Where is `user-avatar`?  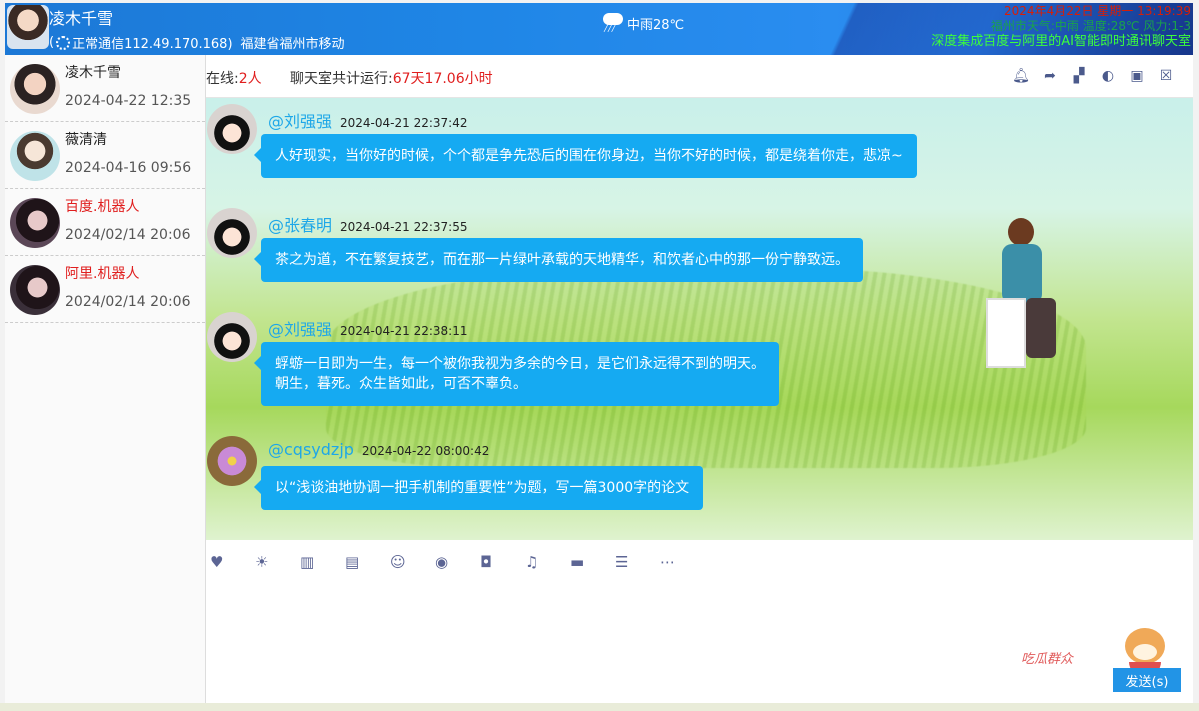 user-avatar is located at coordinates (28, 27).